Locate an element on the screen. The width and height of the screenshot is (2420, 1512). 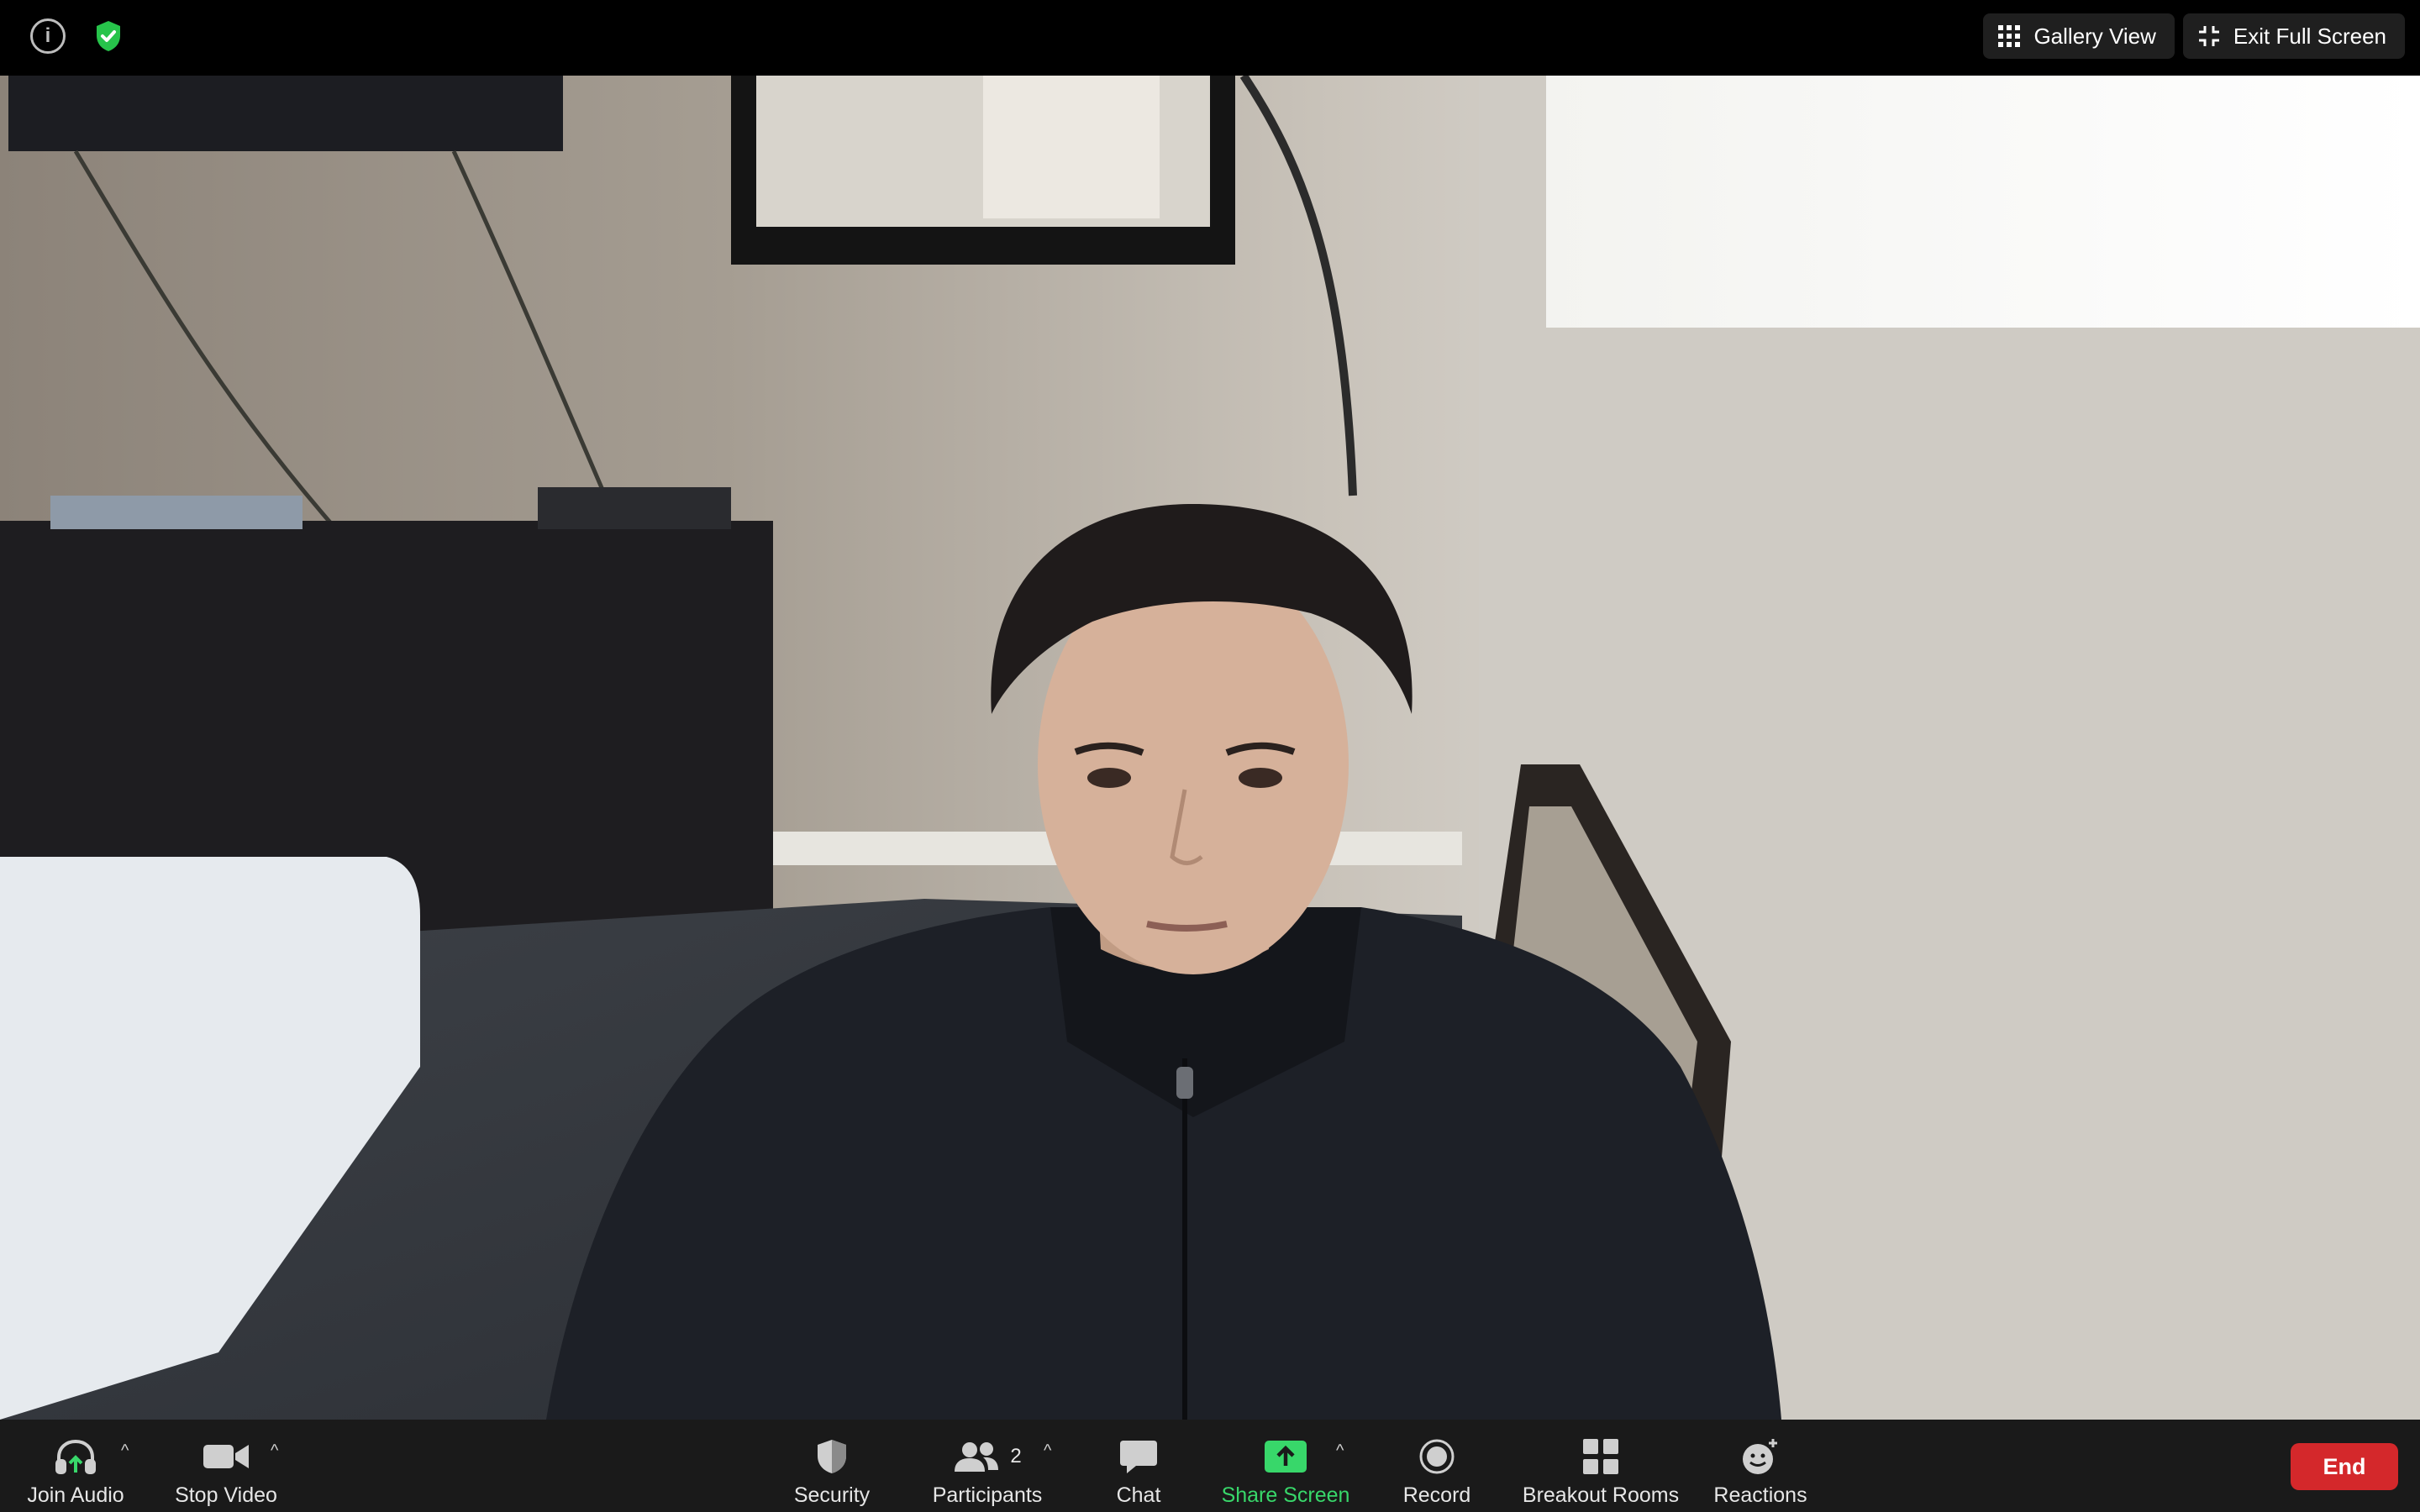
end-meeting-button: End is located at coordinates (2344, 1466).